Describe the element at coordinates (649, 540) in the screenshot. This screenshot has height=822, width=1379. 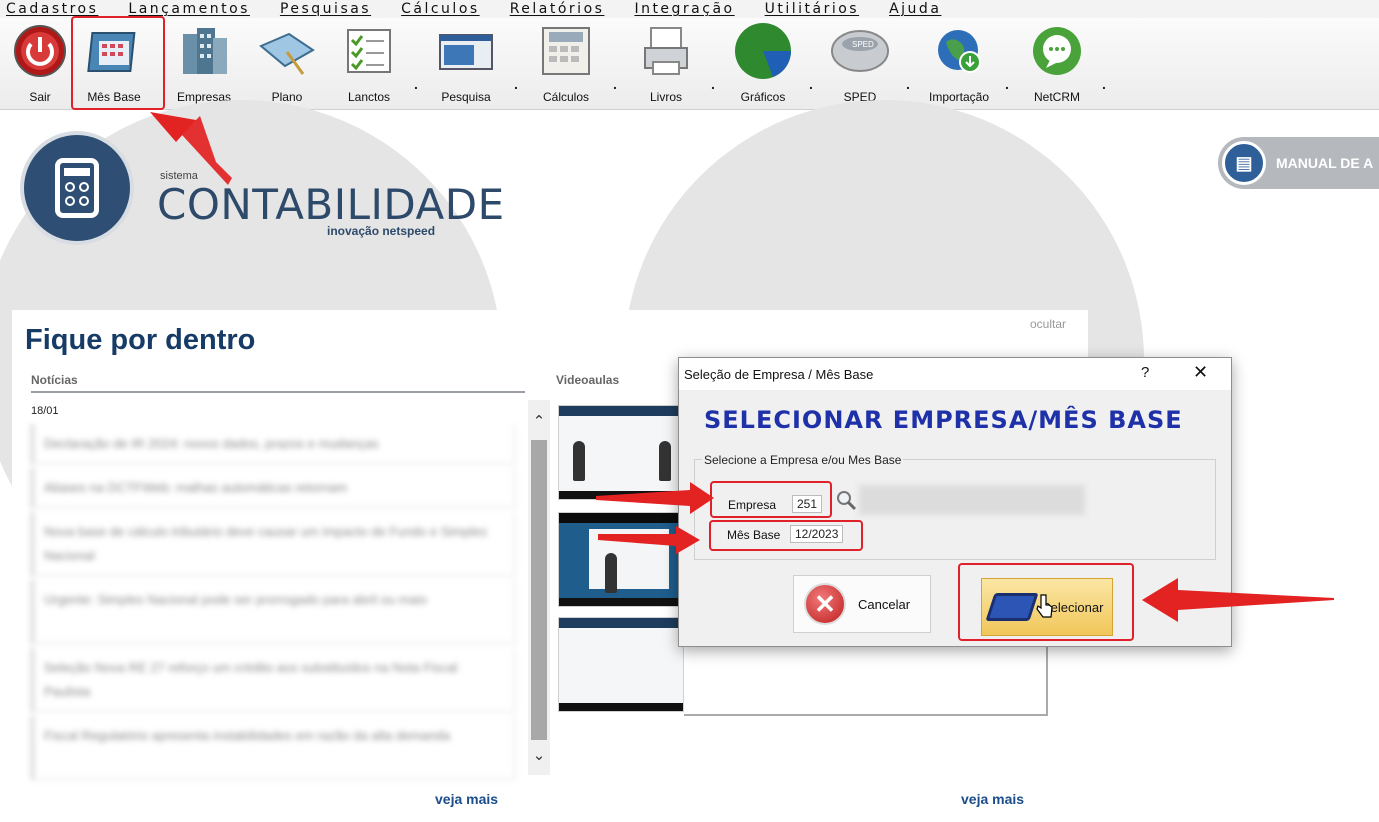
I see `arrow-to-mes-base-field` at that location.